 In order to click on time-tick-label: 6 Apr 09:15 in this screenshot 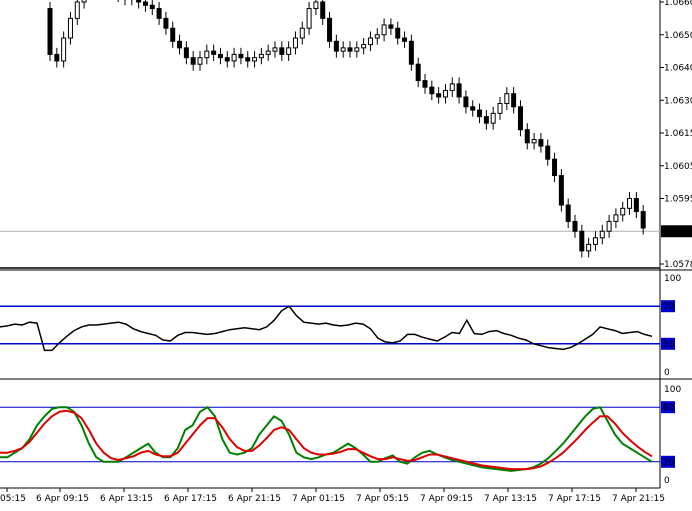, I will do `click(62, 499)`.